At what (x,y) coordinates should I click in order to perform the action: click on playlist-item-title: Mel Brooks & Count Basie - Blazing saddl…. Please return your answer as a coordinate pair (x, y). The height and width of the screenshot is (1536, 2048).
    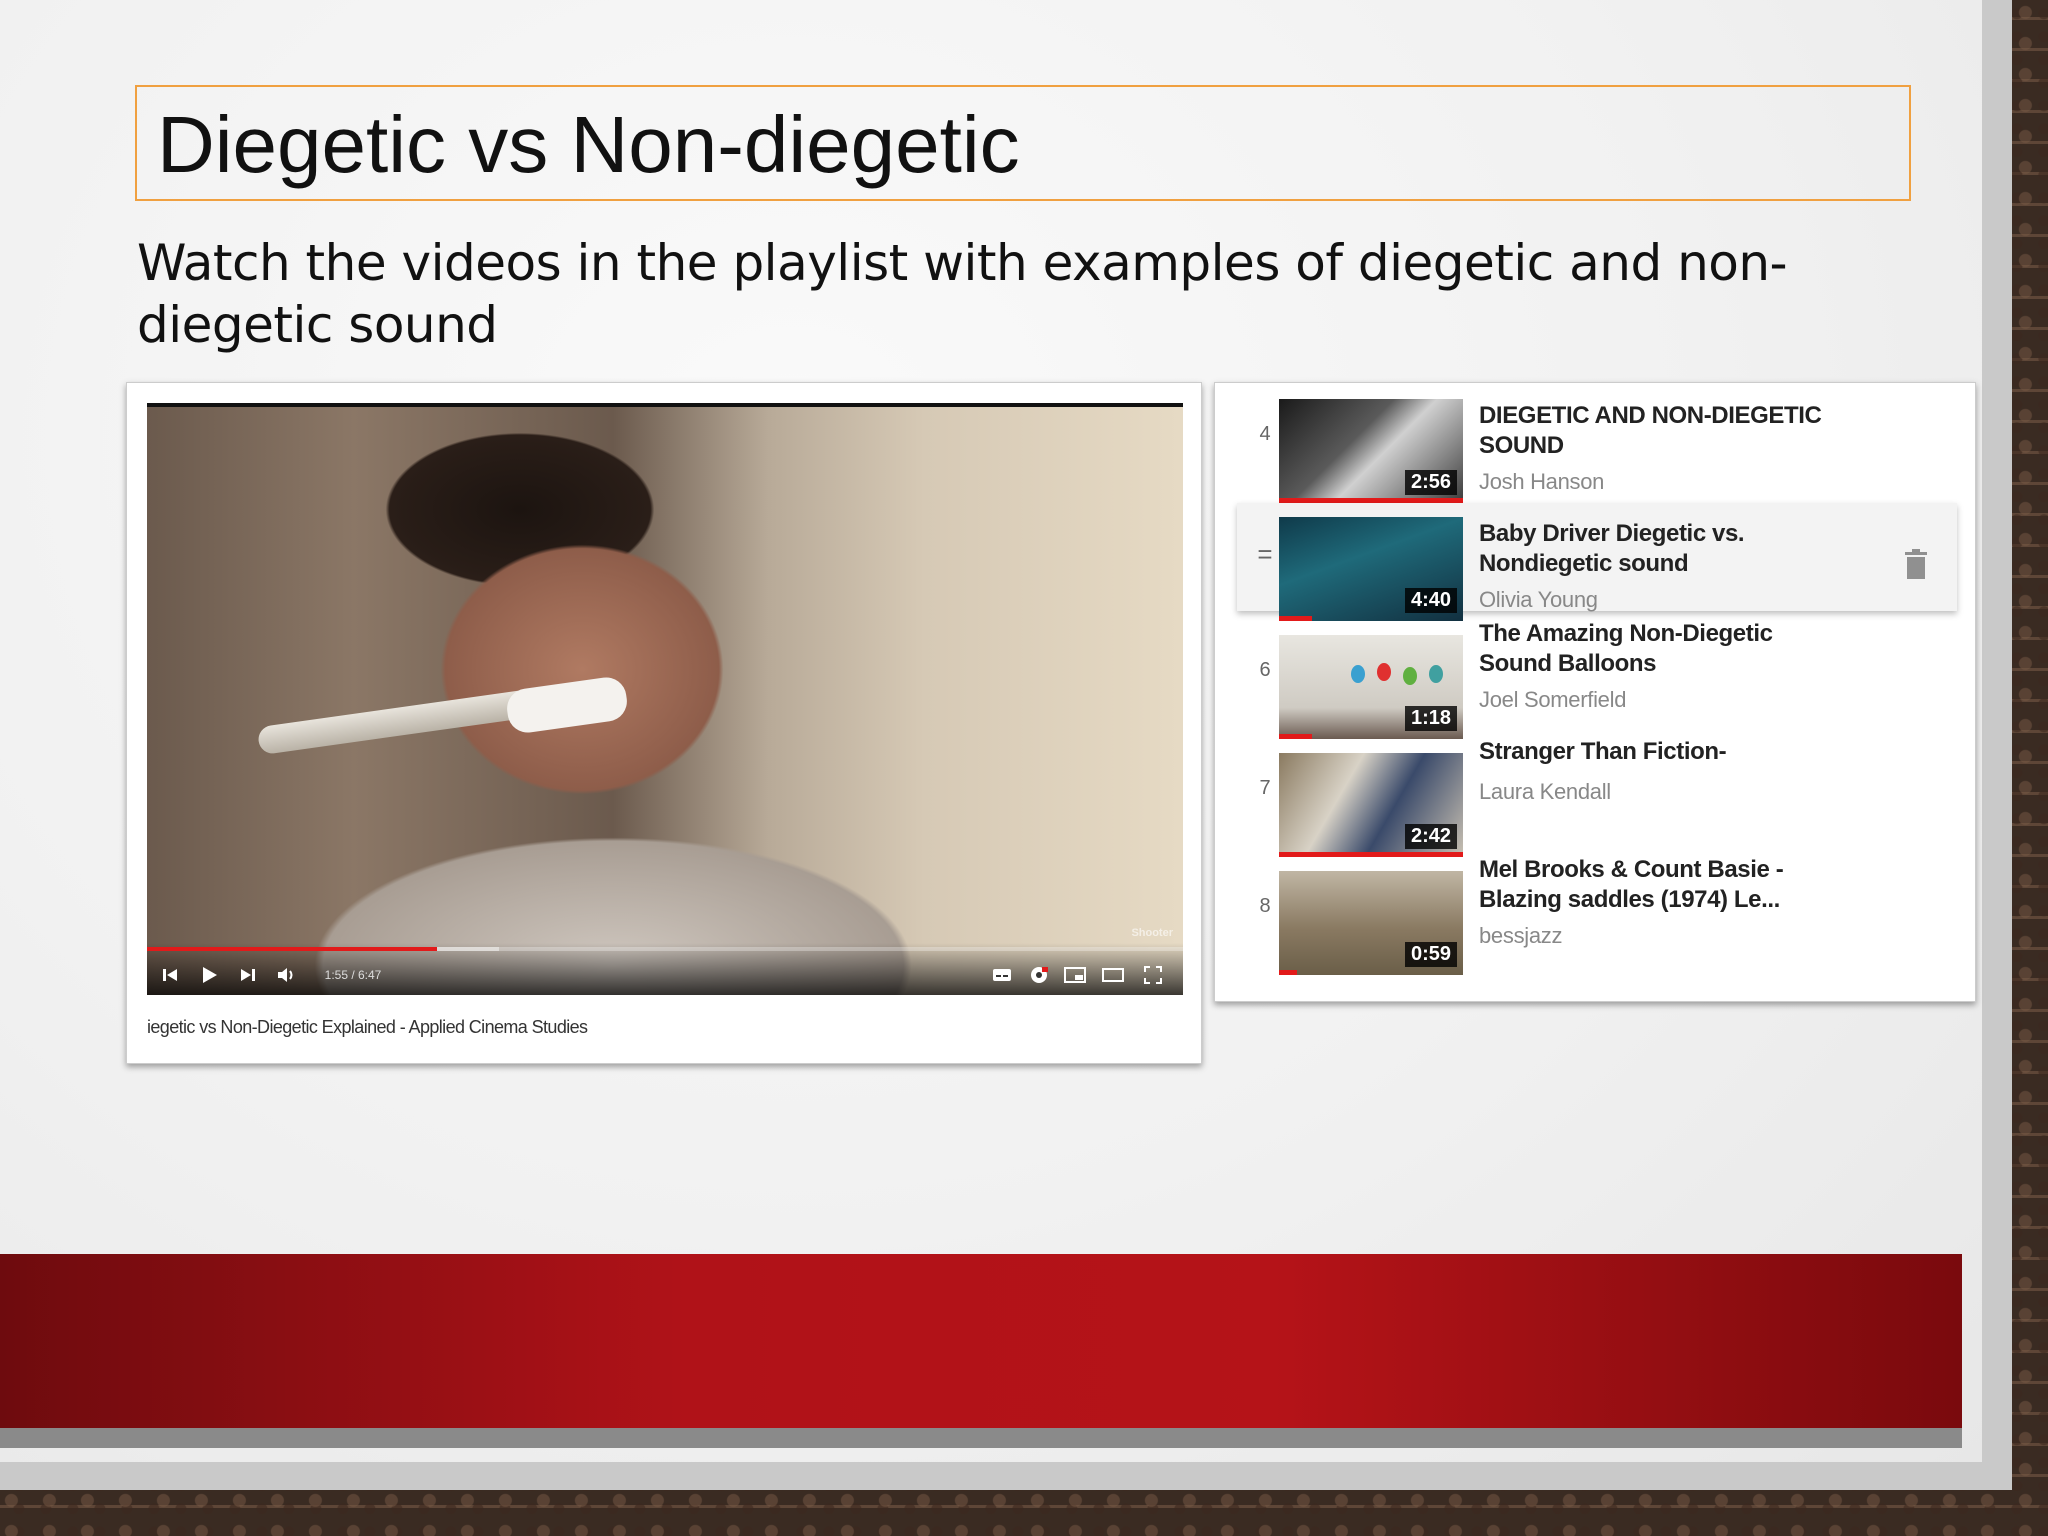
    Looking at the image, I should click on (1664, 885).